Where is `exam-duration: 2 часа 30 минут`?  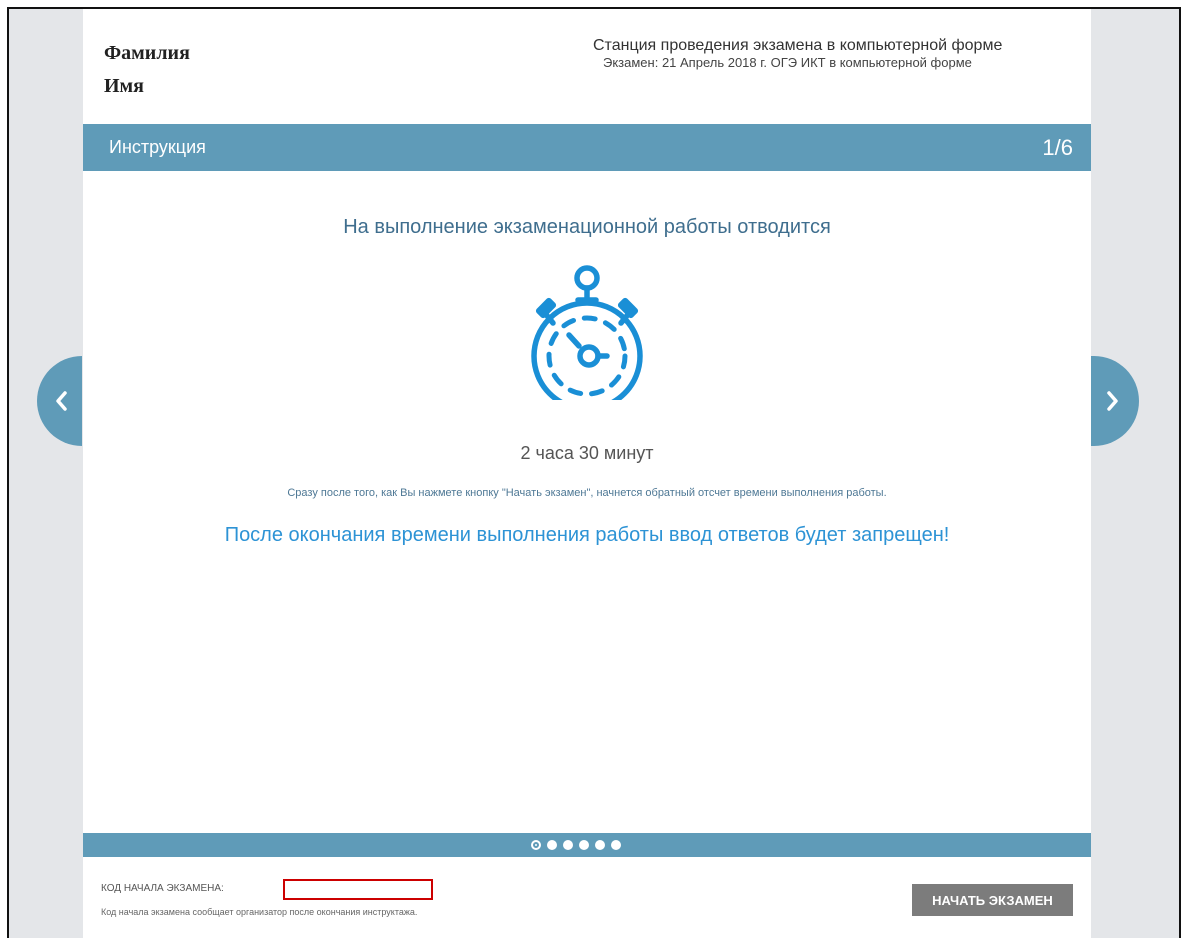
exam-duration: 2 часа 30 минут is located at coordinates (587, 453).